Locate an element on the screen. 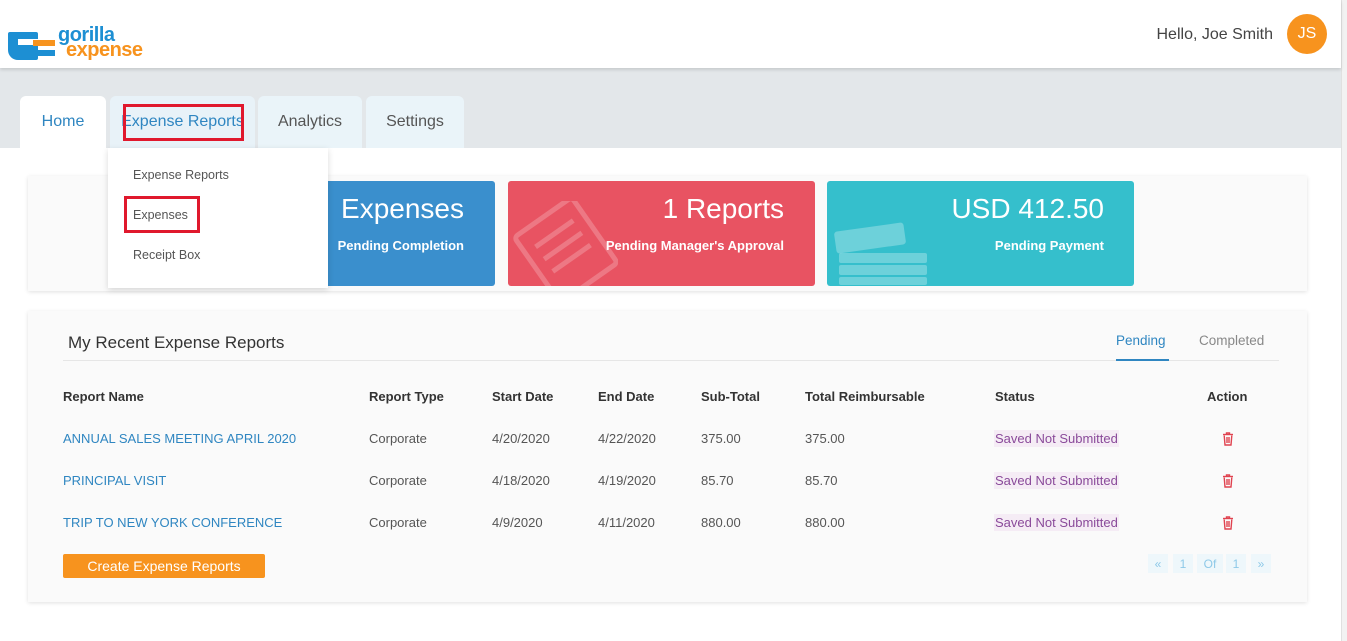 This screenshot has width=1347, height=641. divider is located at coordinates (671, 360).